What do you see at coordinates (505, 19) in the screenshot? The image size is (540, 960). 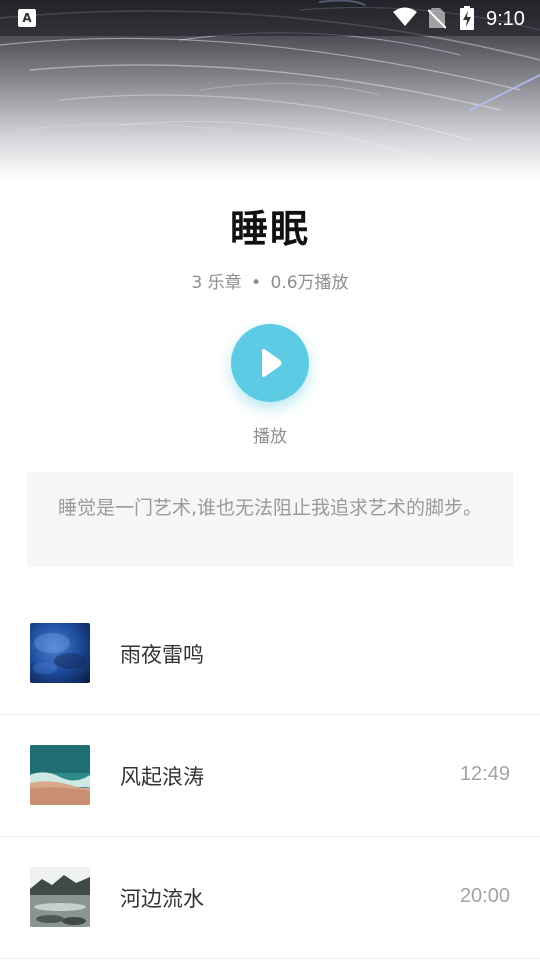 I see `clock: 9:10` at bounding box center [505, 19].